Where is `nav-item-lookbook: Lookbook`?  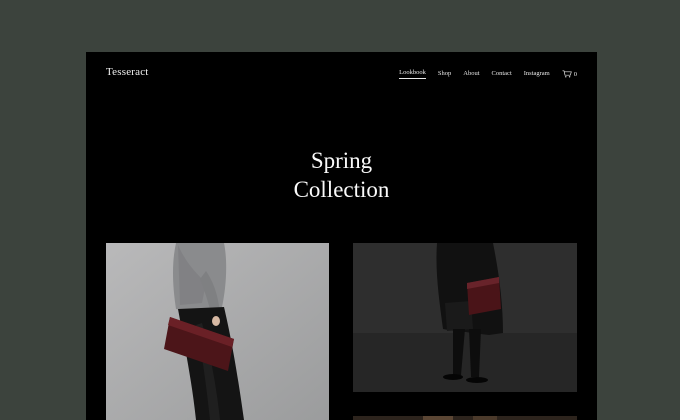
nav-item-lookbook: Lookbook is located at coordinates (412, 74).